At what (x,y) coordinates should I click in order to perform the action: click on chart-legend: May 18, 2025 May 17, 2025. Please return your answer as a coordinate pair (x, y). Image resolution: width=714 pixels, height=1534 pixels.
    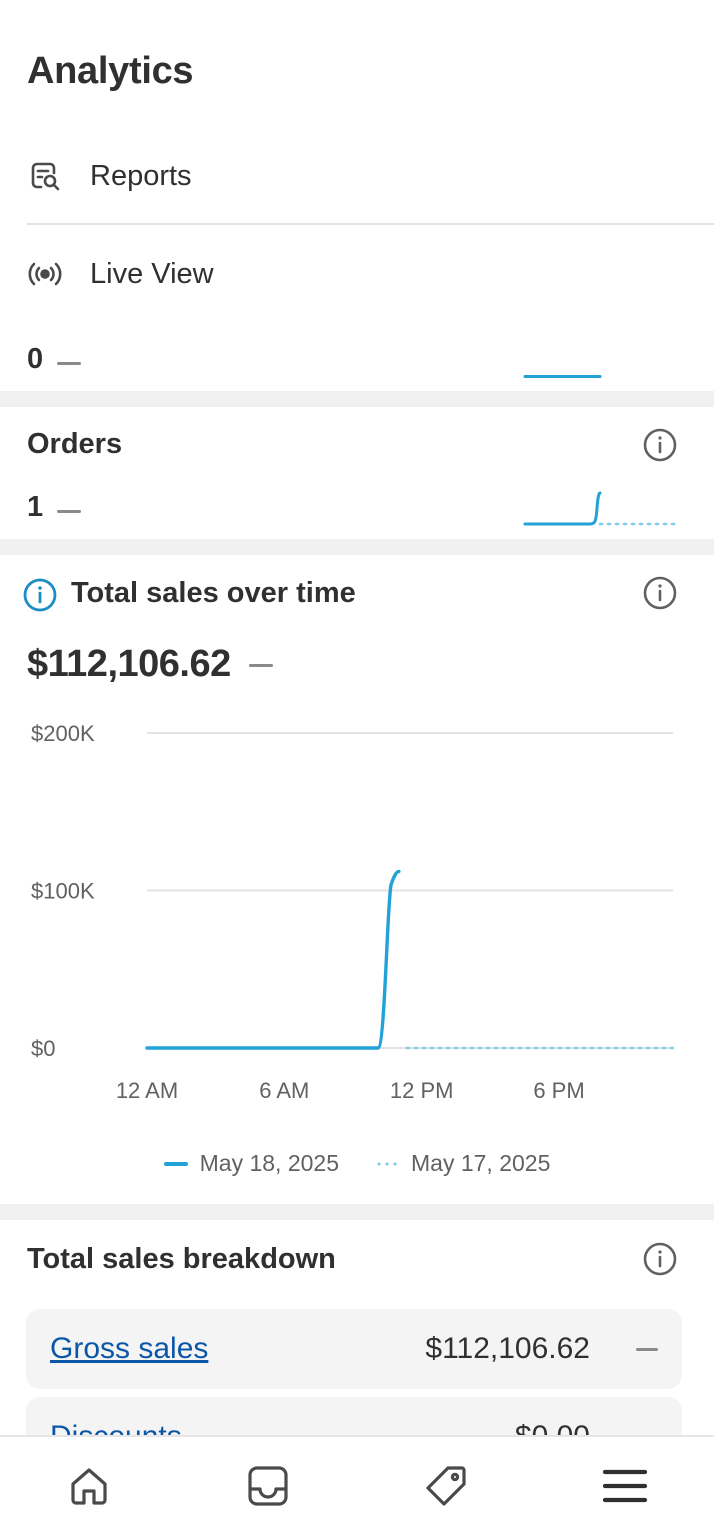
    Looking at the image, I should click on (357, 1163).